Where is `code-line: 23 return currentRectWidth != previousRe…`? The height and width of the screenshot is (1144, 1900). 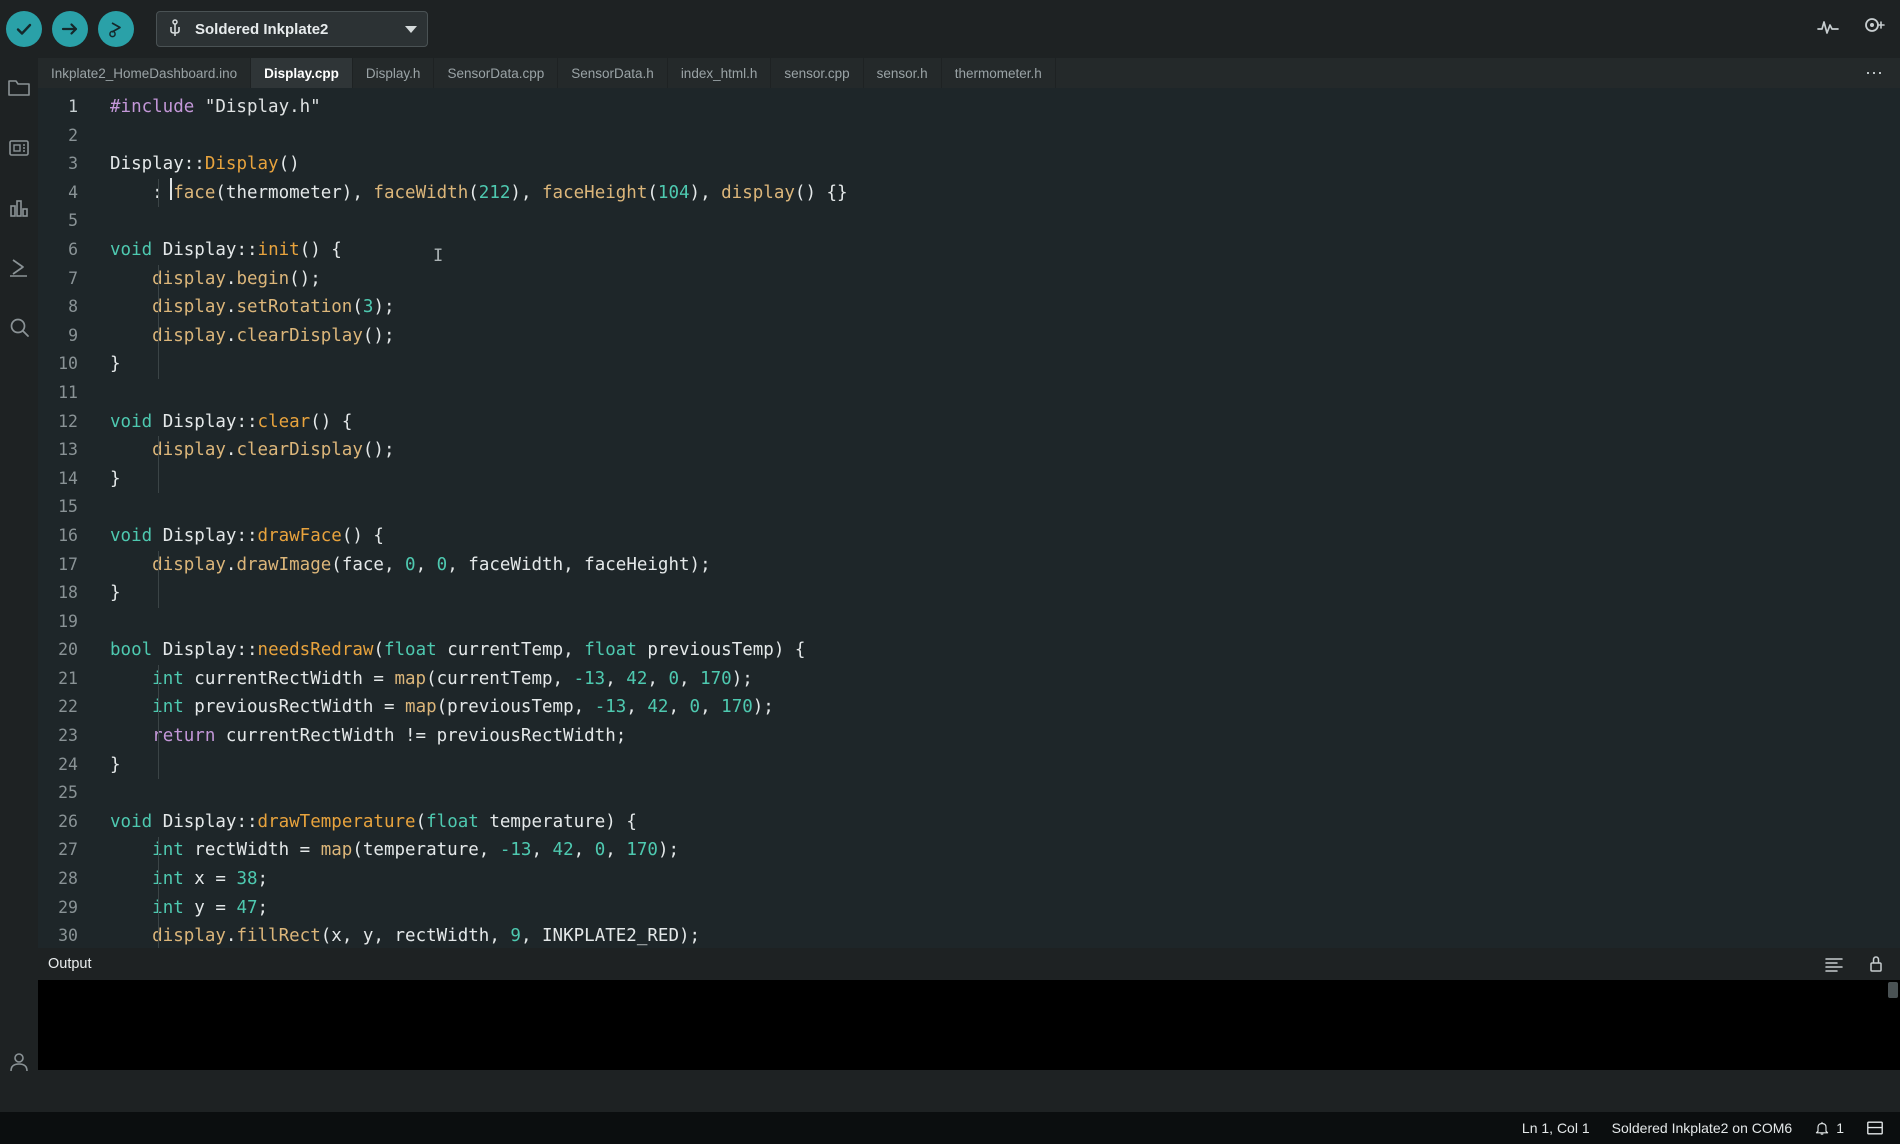
code-line: 23 return currentRectWidth != previousRe… is located at coordinates (969, 736).